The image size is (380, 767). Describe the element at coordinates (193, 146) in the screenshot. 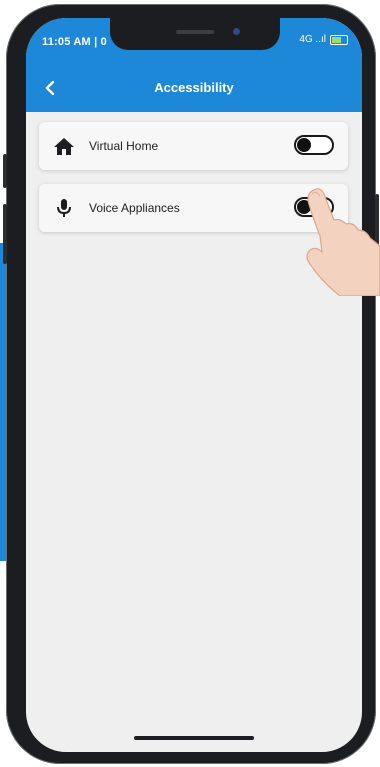

I see `setting-row-virtual-home: Virtual Home` at that location.